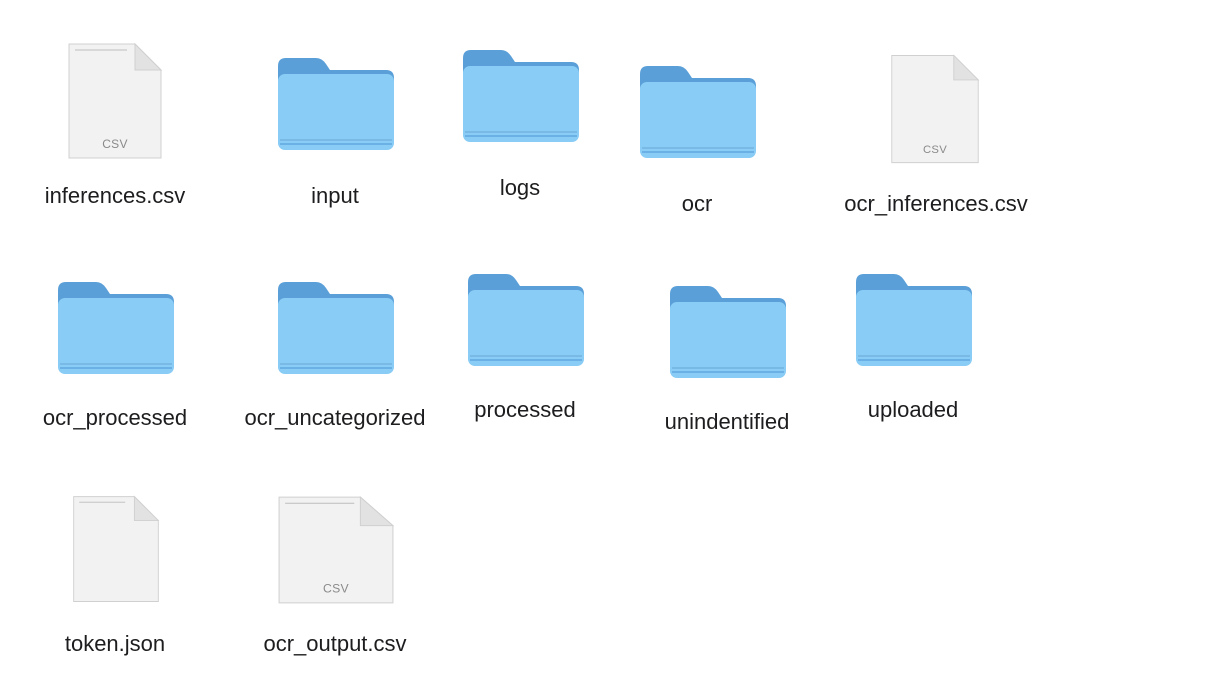  I want to click on folder-item-ocr-uncategorized: ocr_uncategorized, so click(335, 374).